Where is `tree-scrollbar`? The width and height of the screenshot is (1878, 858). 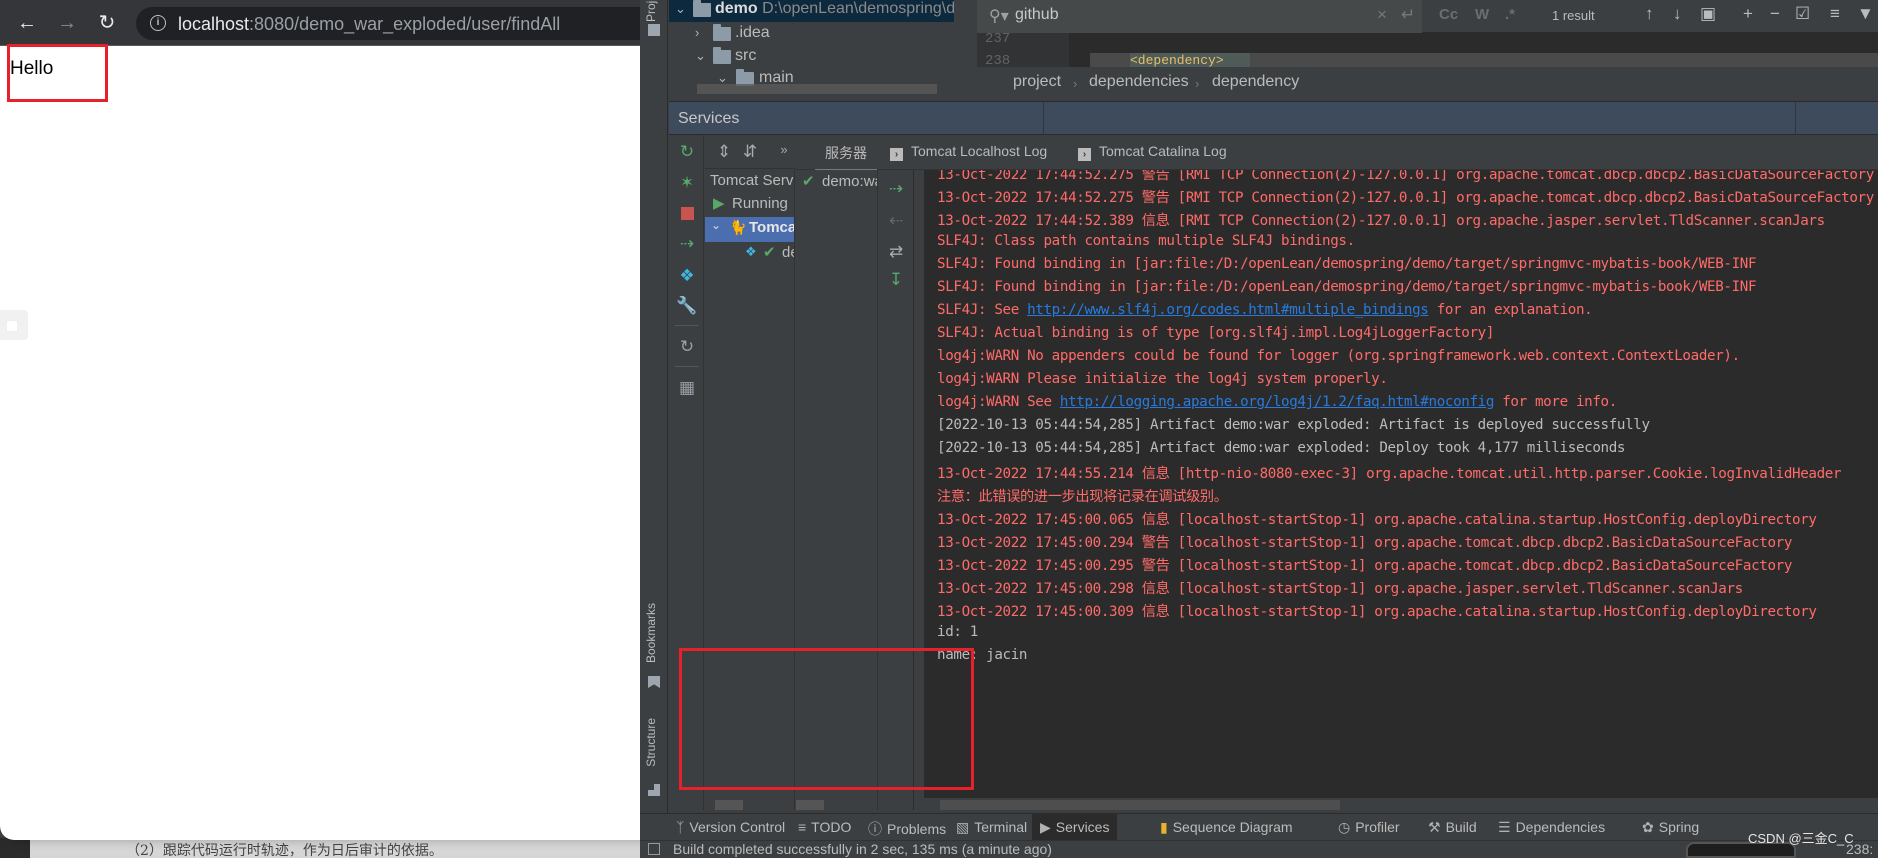
tree-scrollbar is located at coordinates (729, 805).